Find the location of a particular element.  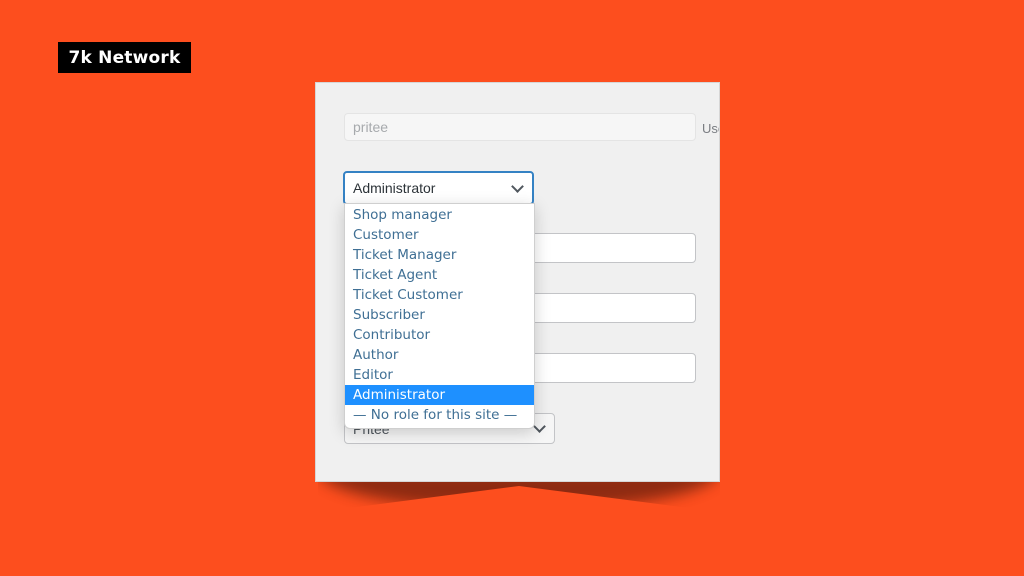

role-select: Administrator is located at coordinates (438, 188).